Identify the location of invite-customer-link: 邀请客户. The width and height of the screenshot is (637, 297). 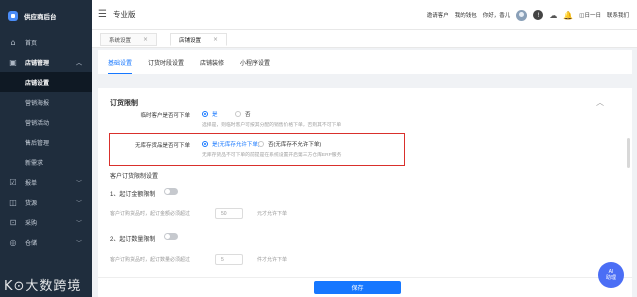
(438, 15).